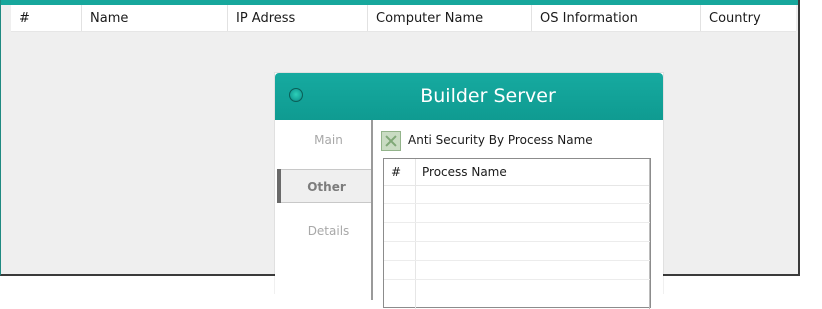 This screenshot has height=309, width=822. Describe the element at coordinates (649, 234) in the screenshot. I see `process-table-right-border` at that location.